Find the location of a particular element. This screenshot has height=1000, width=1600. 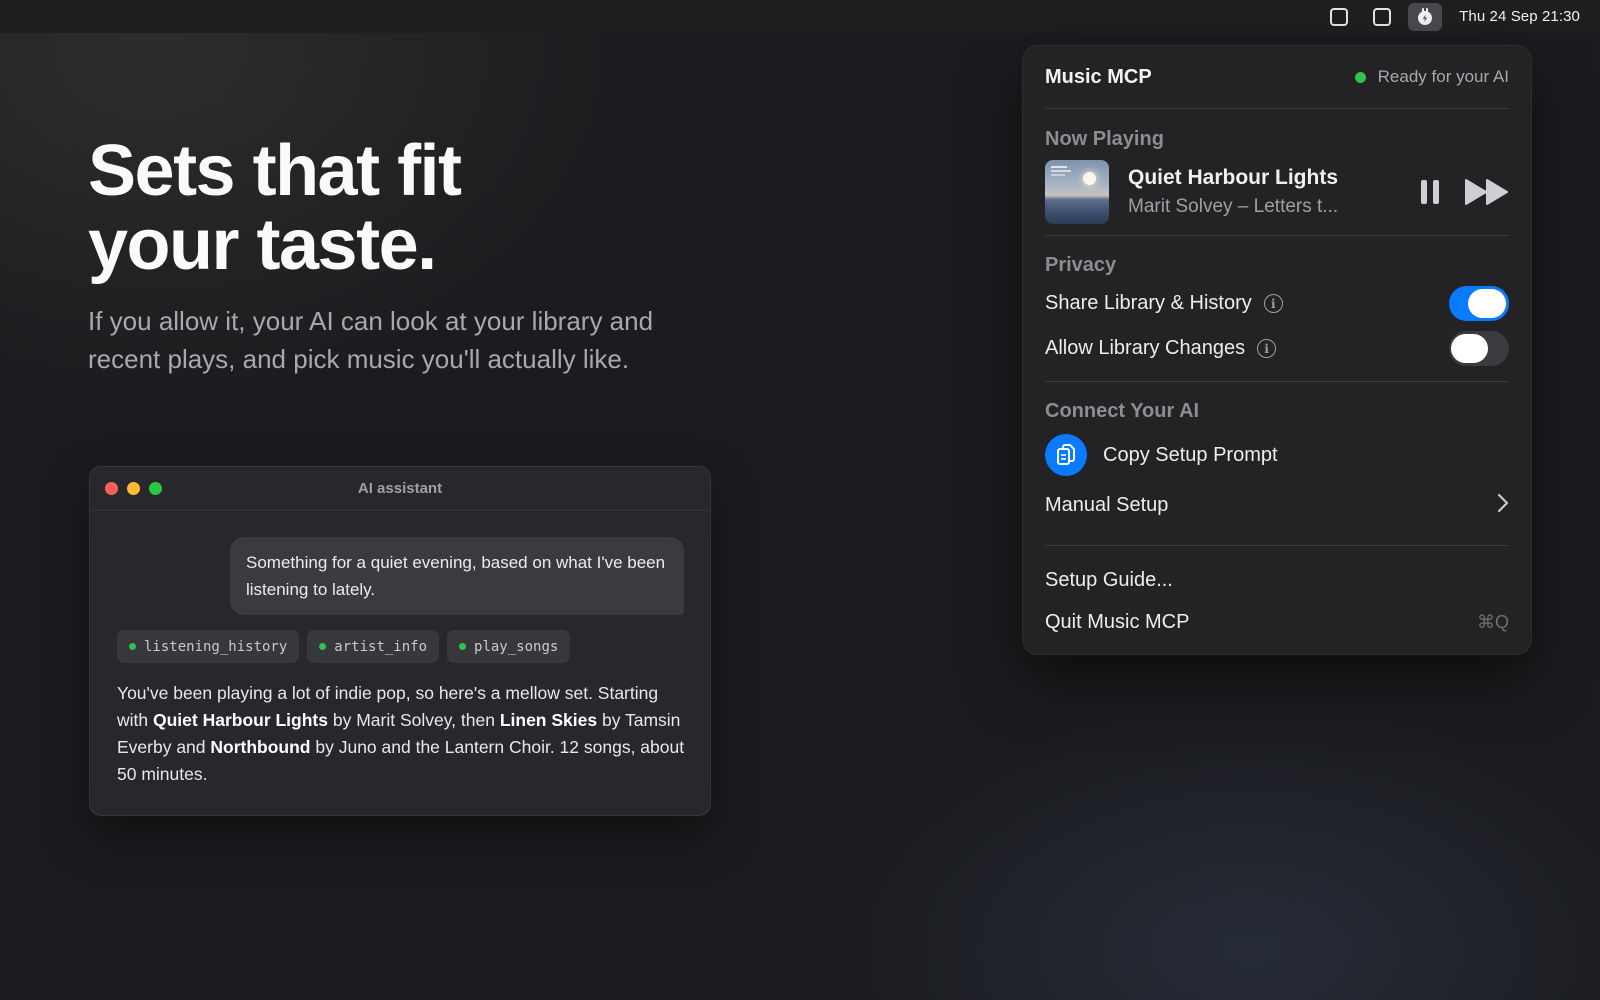

tool-calls: listening_history artist_info play_songs is located at coordinates (344, 646).